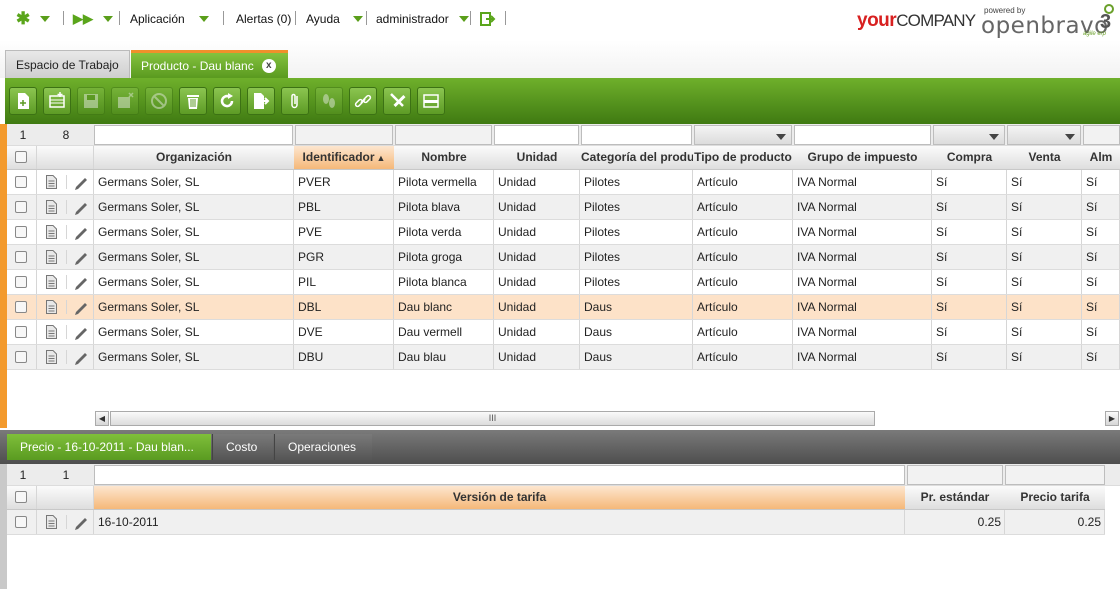 This screenshot has height=589, width=1120. Describe the element at coordinates (363, 101) in the screenshot. I see `link-button` at that location.